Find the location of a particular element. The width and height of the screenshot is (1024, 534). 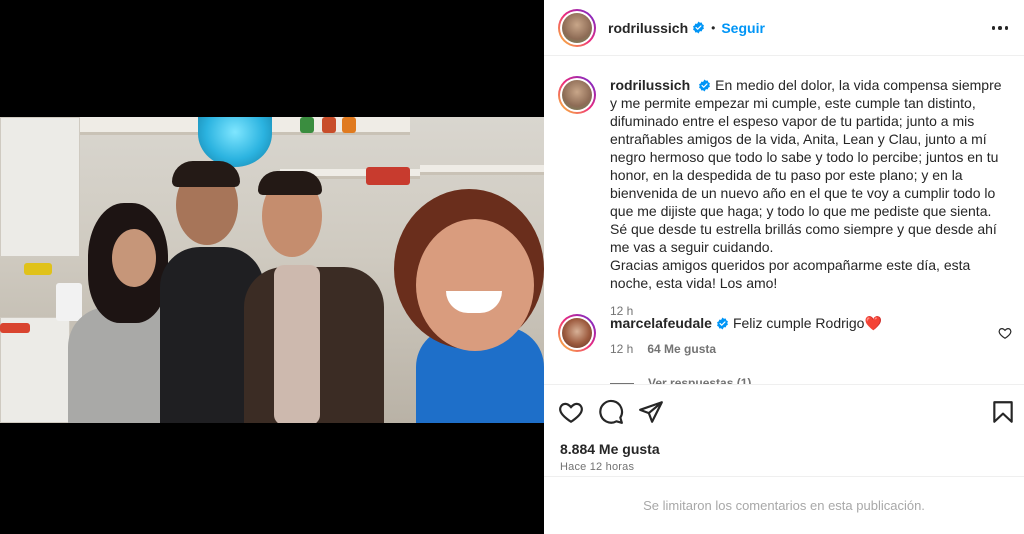

post-header: rodrilussich • Seguir is located at coordinates (784, 28).